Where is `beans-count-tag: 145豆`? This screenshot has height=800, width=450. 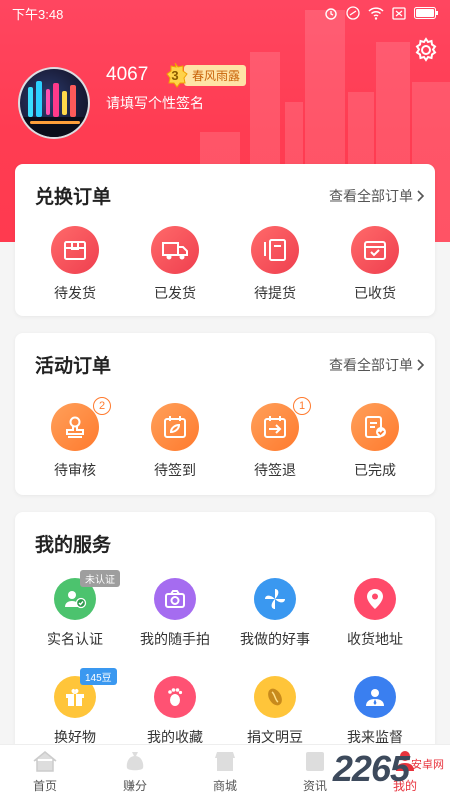
beans-count-tag: 145豆 is located at coordinates (98, 676).